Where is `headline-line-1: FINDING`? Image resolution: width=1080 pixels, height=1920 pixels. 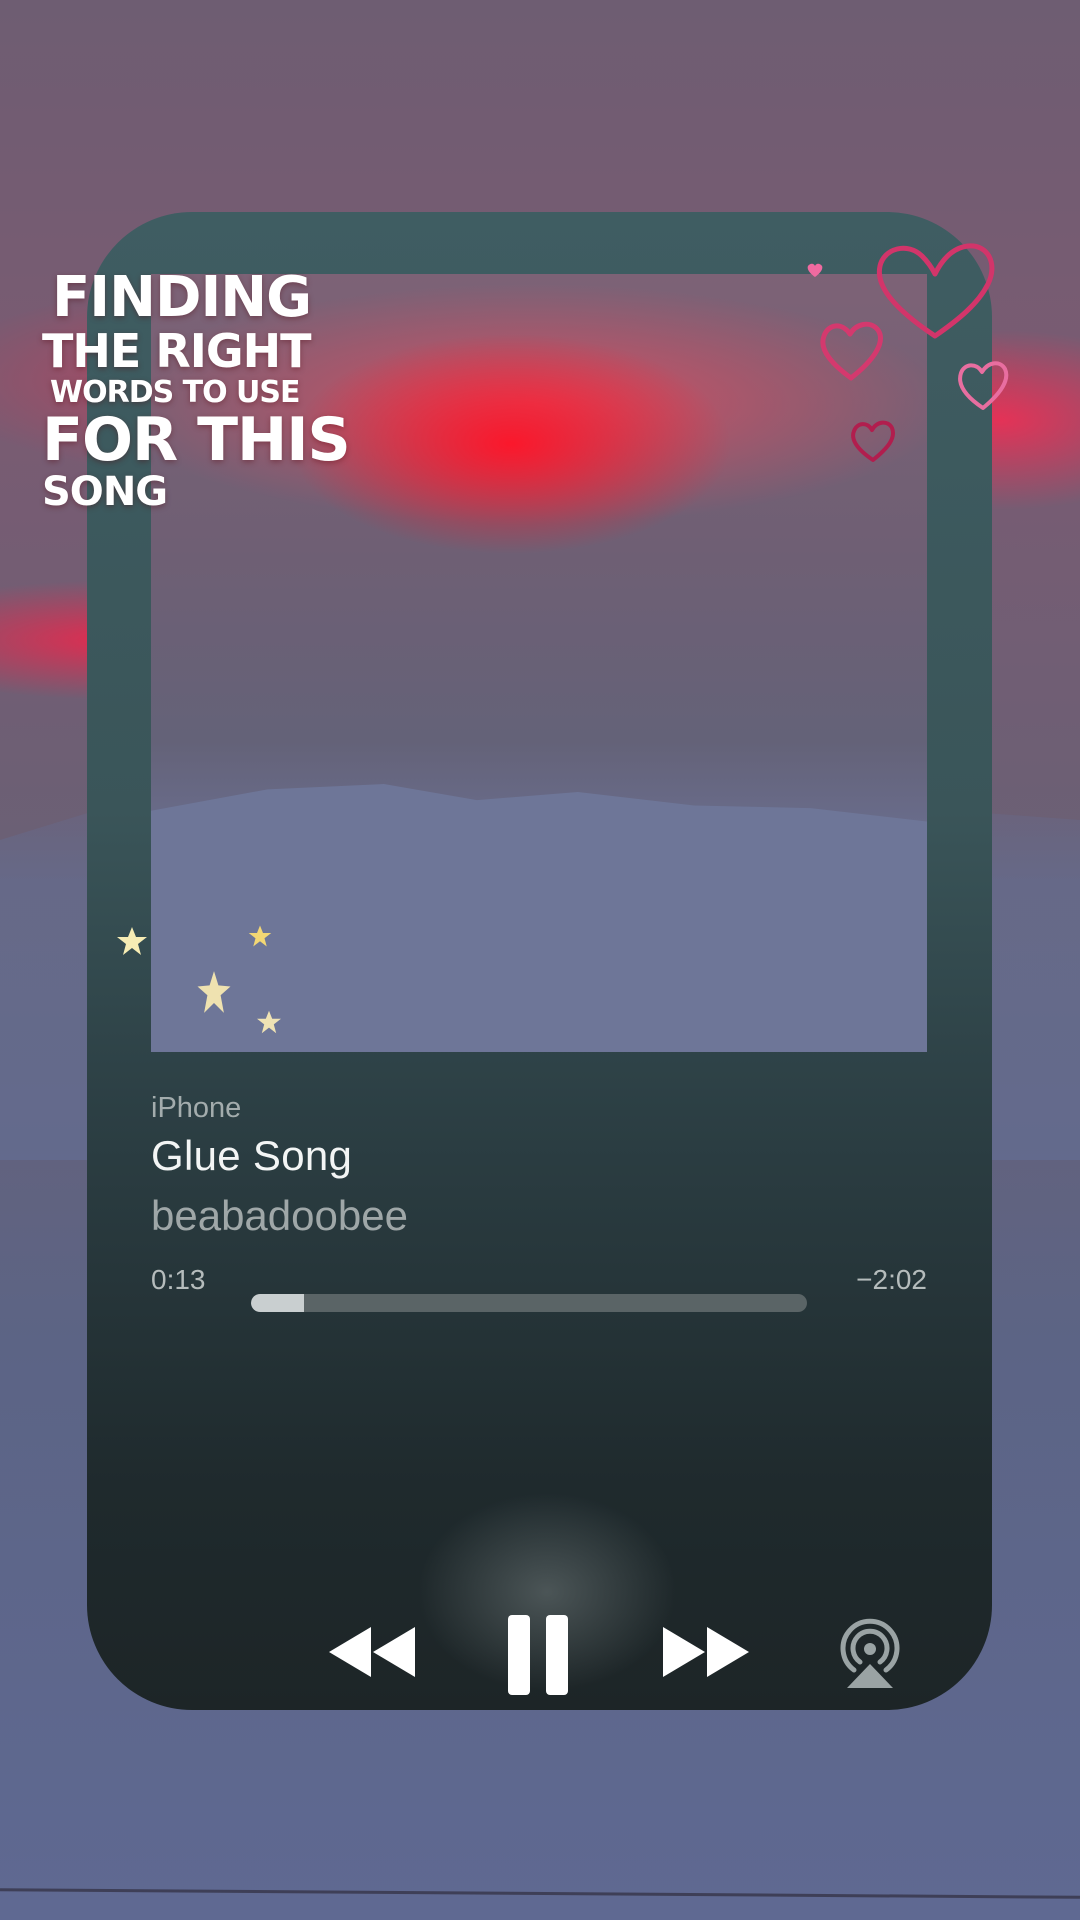
headline-line-1: FINDING is located at coordinates (182, 297).